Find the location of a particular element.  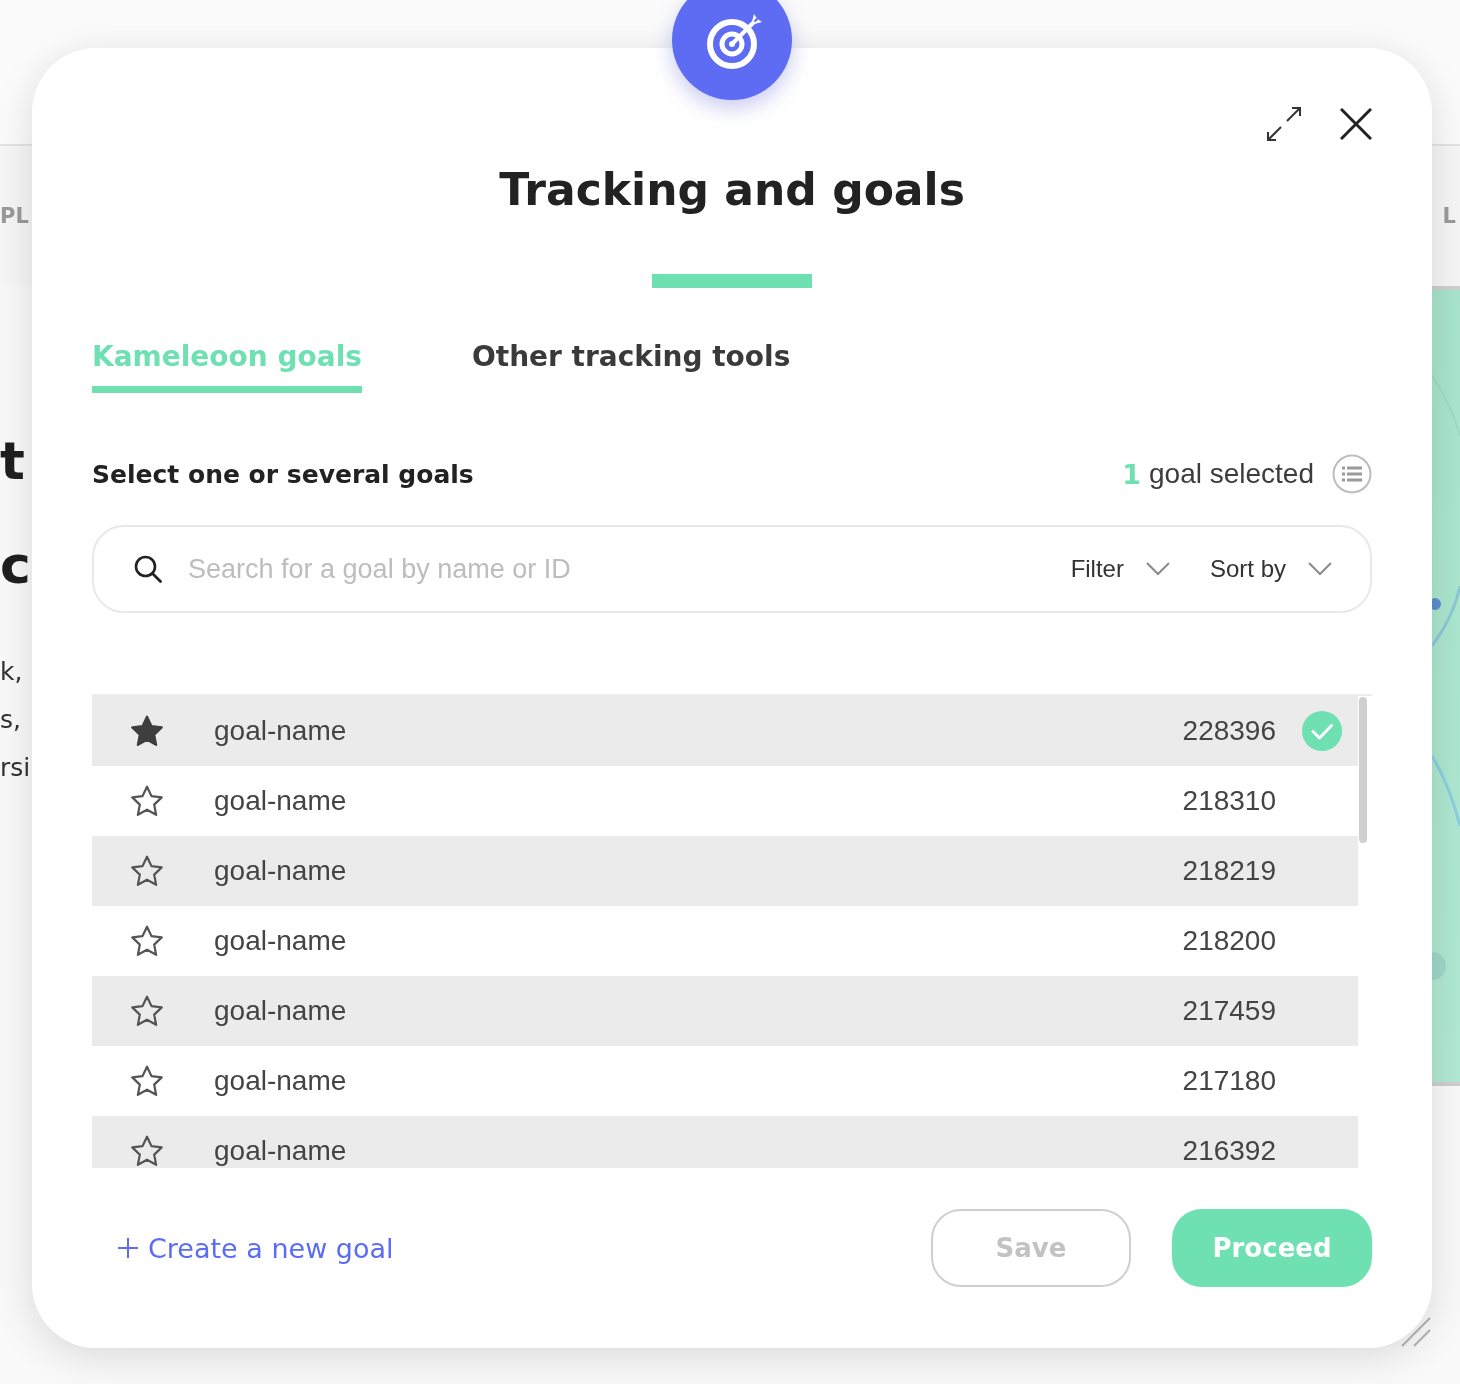

selected-count: 1 is located at coordinates (1131, 474).